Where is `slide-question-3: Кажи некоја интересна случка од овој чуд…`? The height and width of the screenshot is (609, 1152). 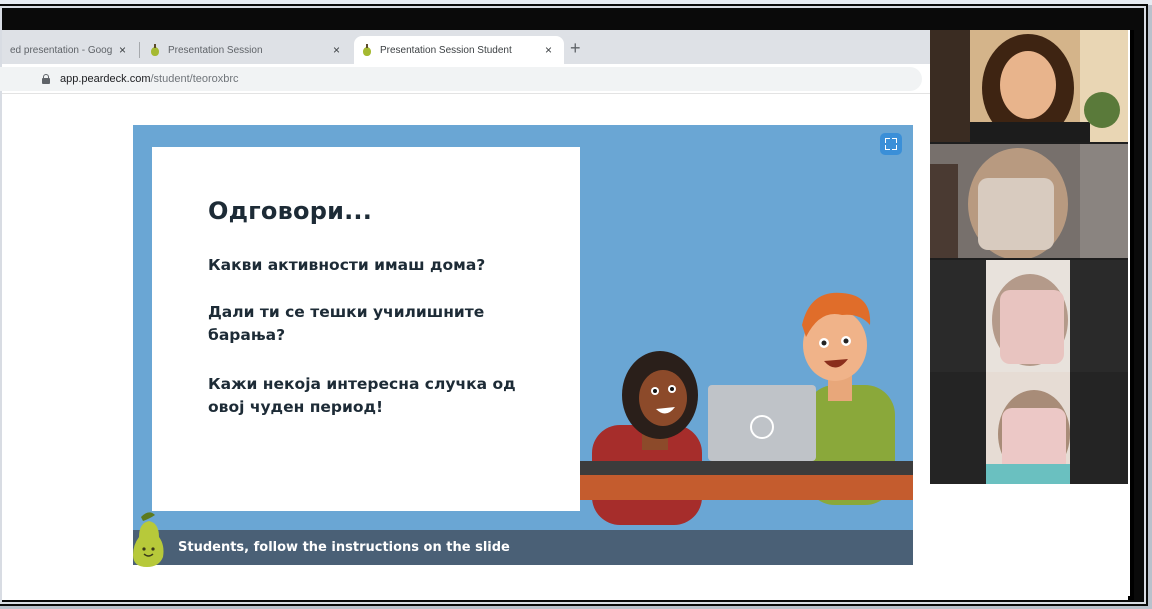
slide-question-3: Кажи некоја интересна случка од овој чуд… is located at coordinates (362, 395).